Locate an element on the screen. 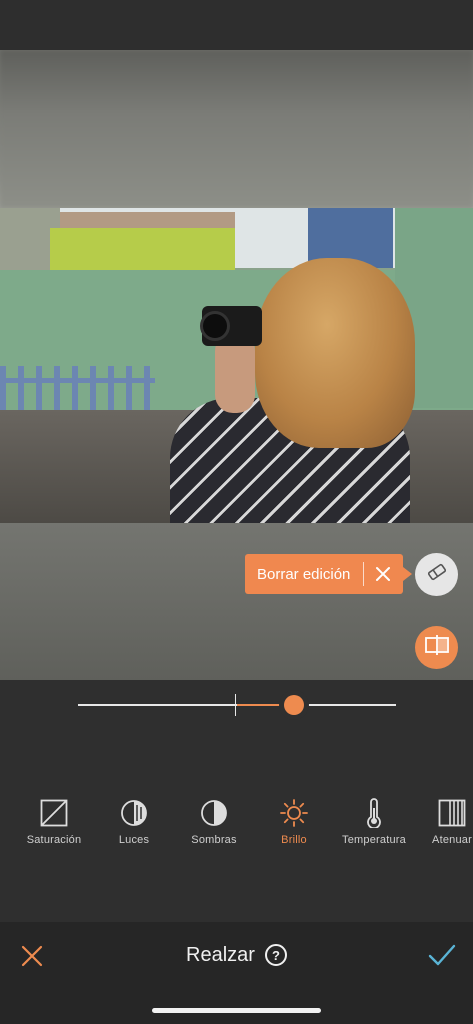 This screenshot has height=1024, width=473. slider-center-mark is located at coordinates (235, 705).